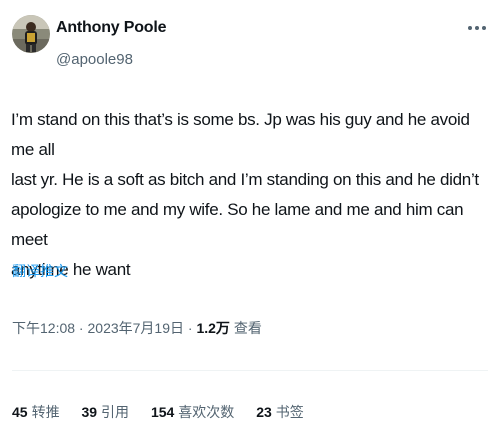  I want to click on more-dots-icon, so click(477, 28).